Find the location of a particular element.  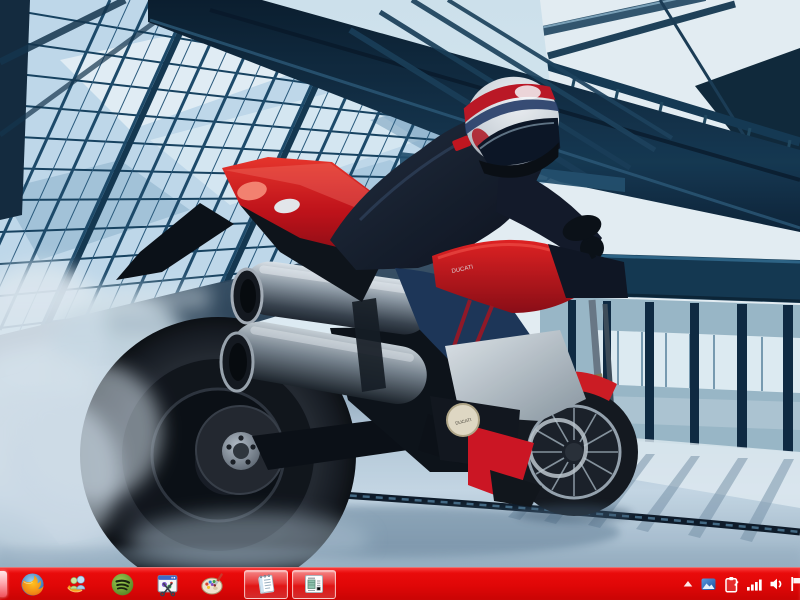

clipboard-tray-button is located at coordinates (731, 584).